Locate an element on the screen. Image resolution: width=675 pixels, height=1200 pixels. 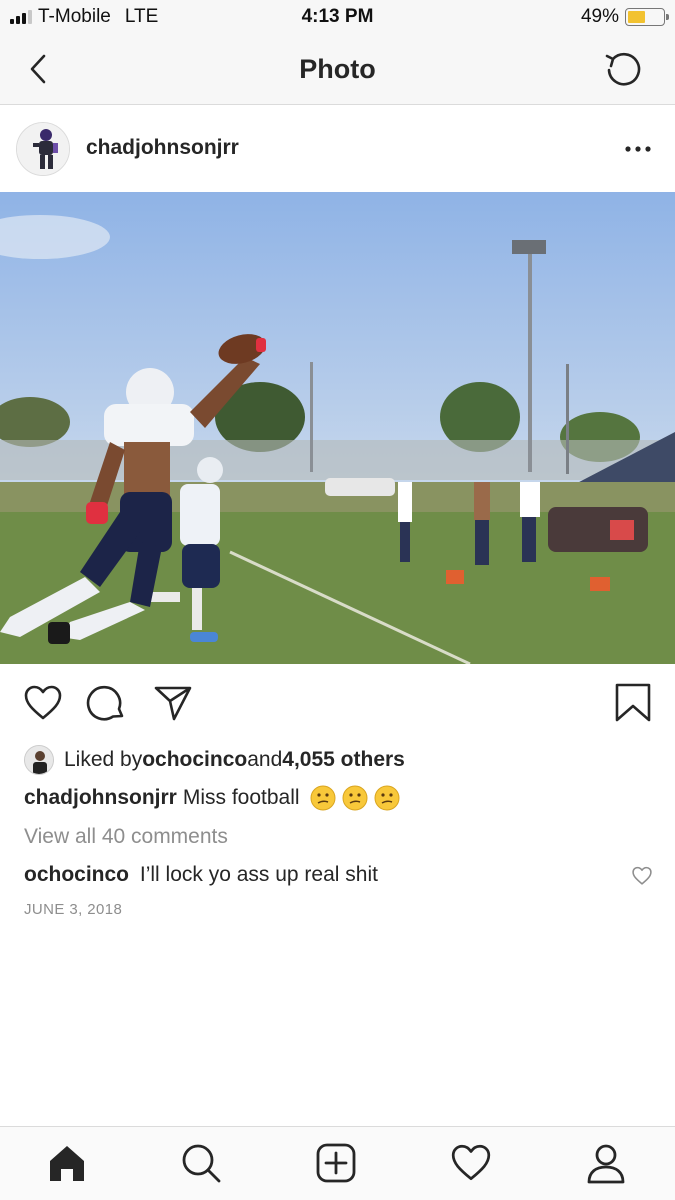
post-username: chadjohnsonjrr is located at coordinates (162, 148).